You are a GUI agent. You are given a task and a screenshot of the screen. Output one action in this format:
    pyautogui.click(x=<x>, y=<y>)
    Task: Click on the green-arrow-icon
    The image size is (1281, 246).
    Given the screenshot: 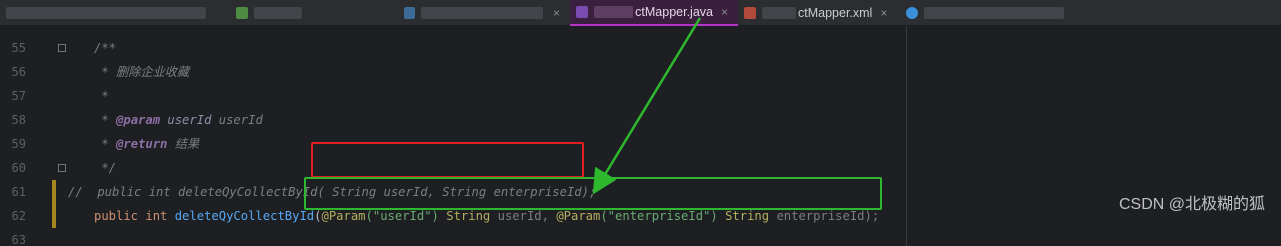 What is the action you would take?
    pyautogui.click(x=647, y=106)
    